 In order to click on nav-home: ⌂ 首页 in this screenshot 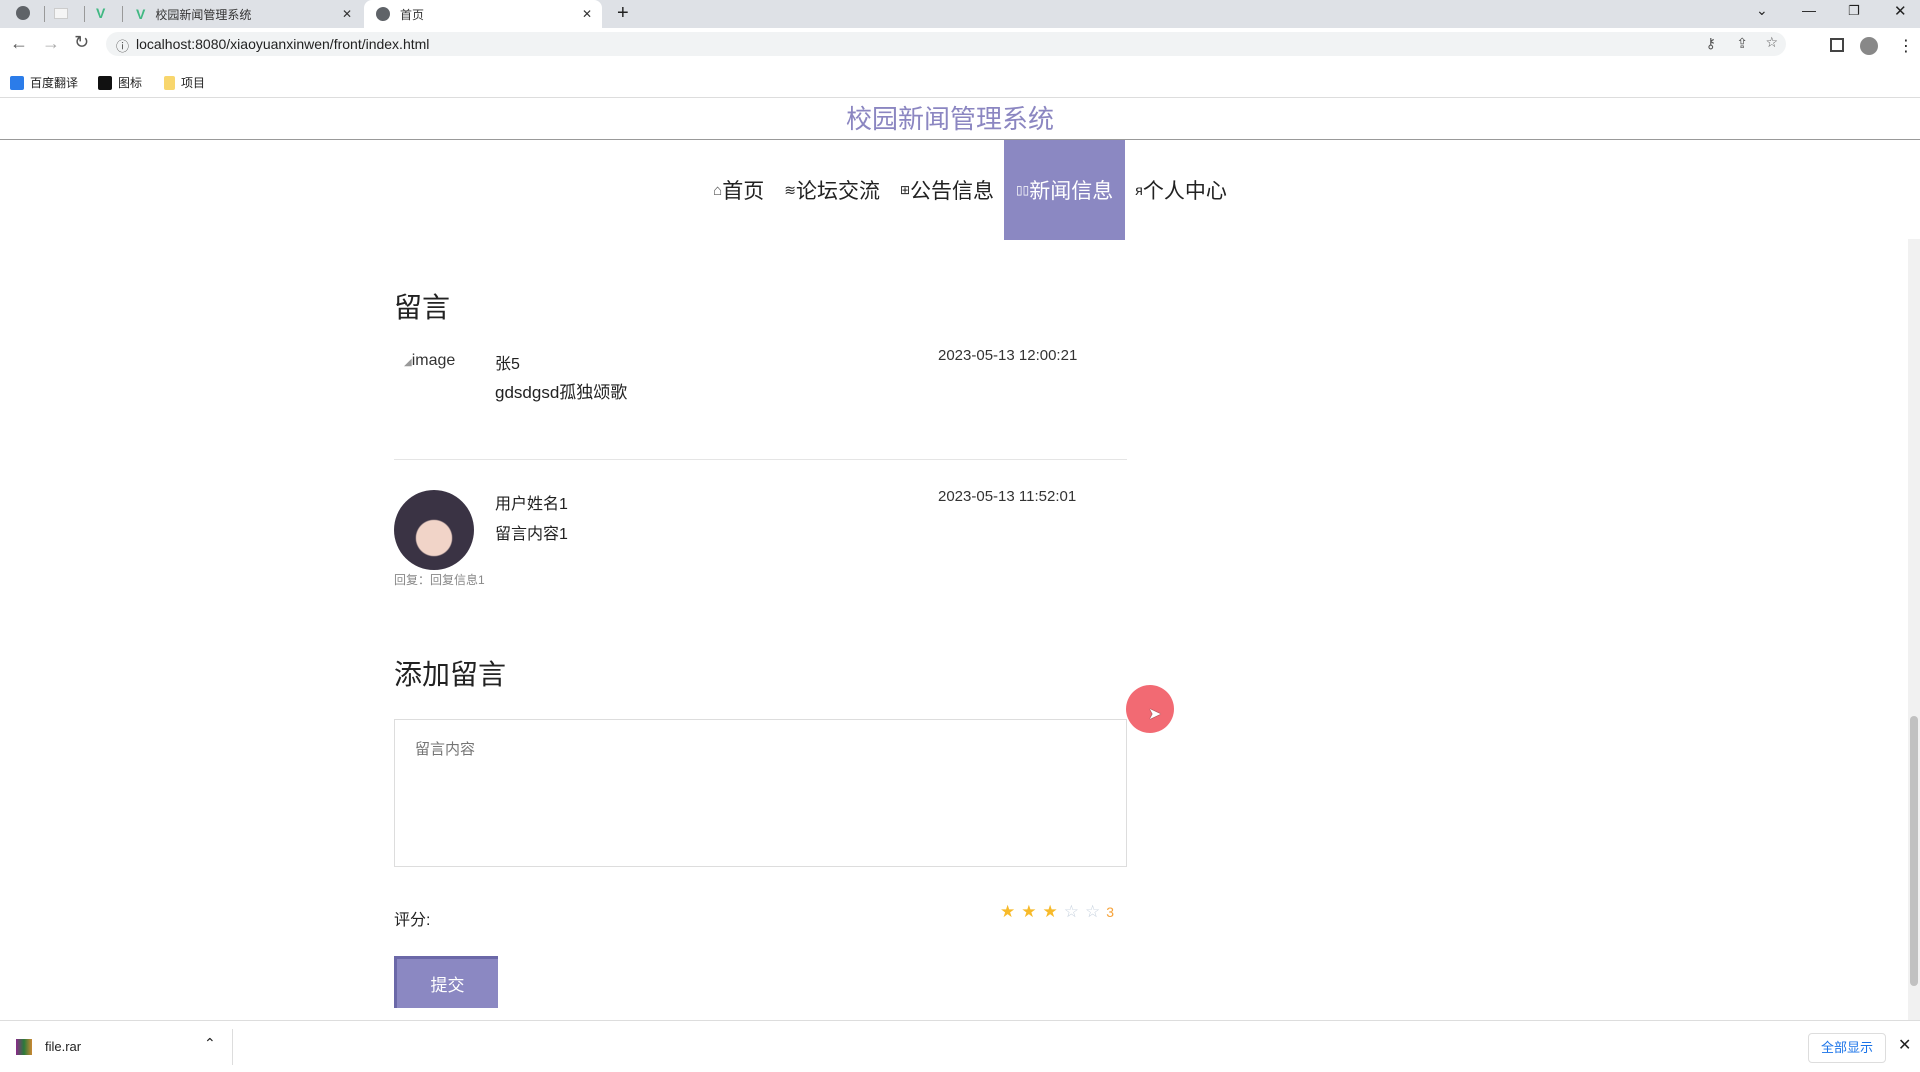, I will do `click(738, 190)`.